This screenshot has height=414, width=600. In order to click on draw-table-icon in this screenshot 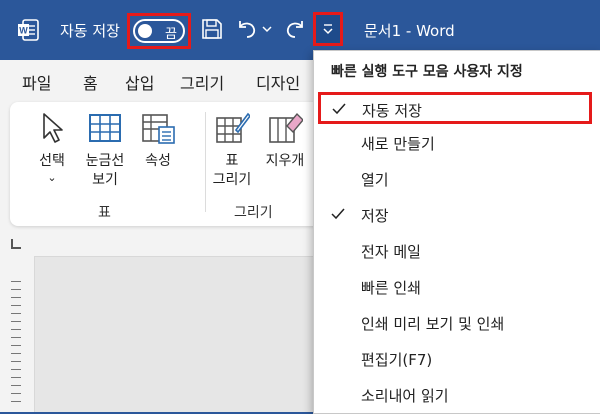, I will do `click(233, 127)`.